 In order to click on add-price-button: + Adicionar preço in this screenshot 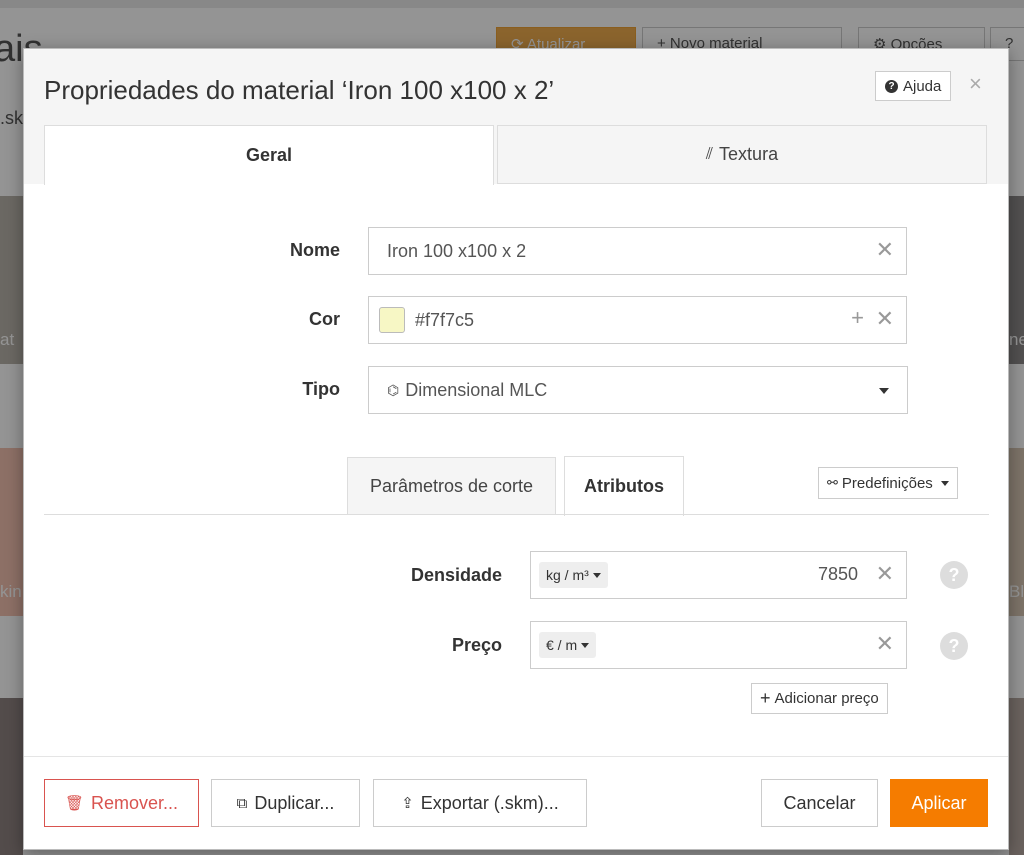, I will do `click(819, 698)`.